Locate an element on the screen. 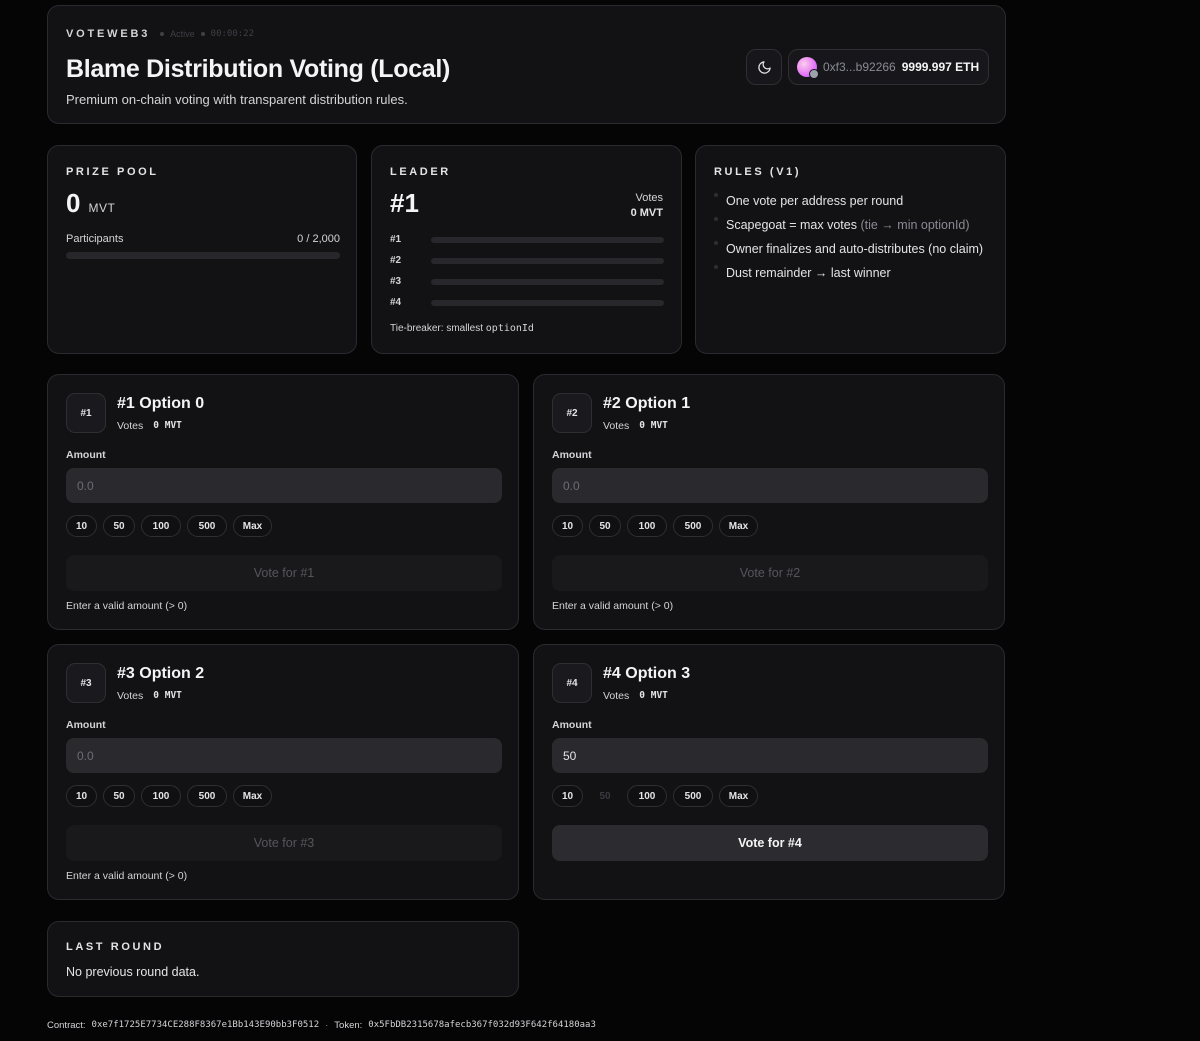 The width and height of the screenshot is (1200, 1041). tie-breaker-code: optionId is located at coordinates (509, 328).